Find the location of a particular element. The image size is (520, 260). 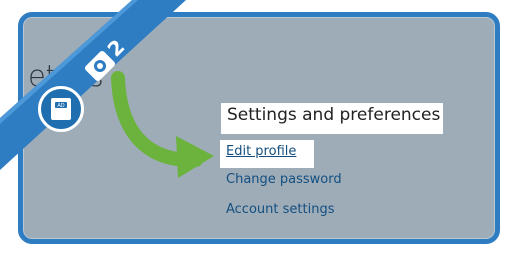

account-settings-link: Account settings is located at coordinates (280, 209).